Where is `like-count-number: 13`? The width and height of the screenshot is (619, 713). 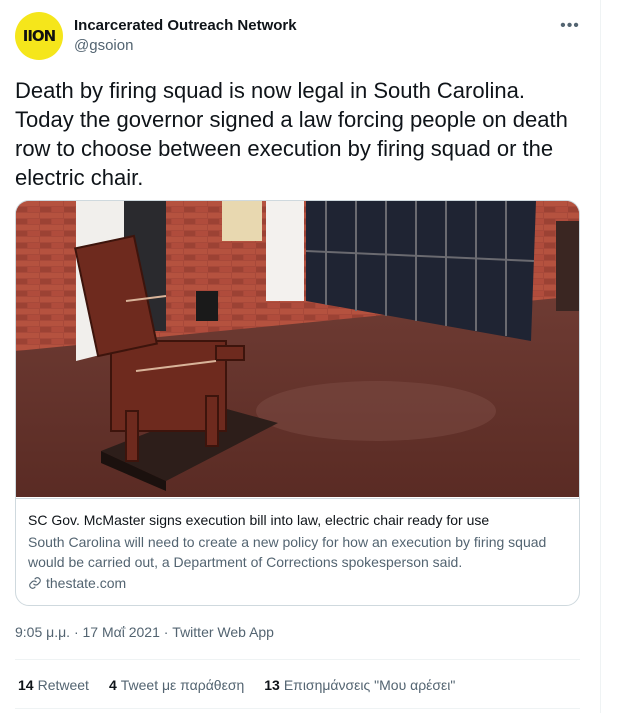
like-count-number: 13 is located at coordinates (272, 685).